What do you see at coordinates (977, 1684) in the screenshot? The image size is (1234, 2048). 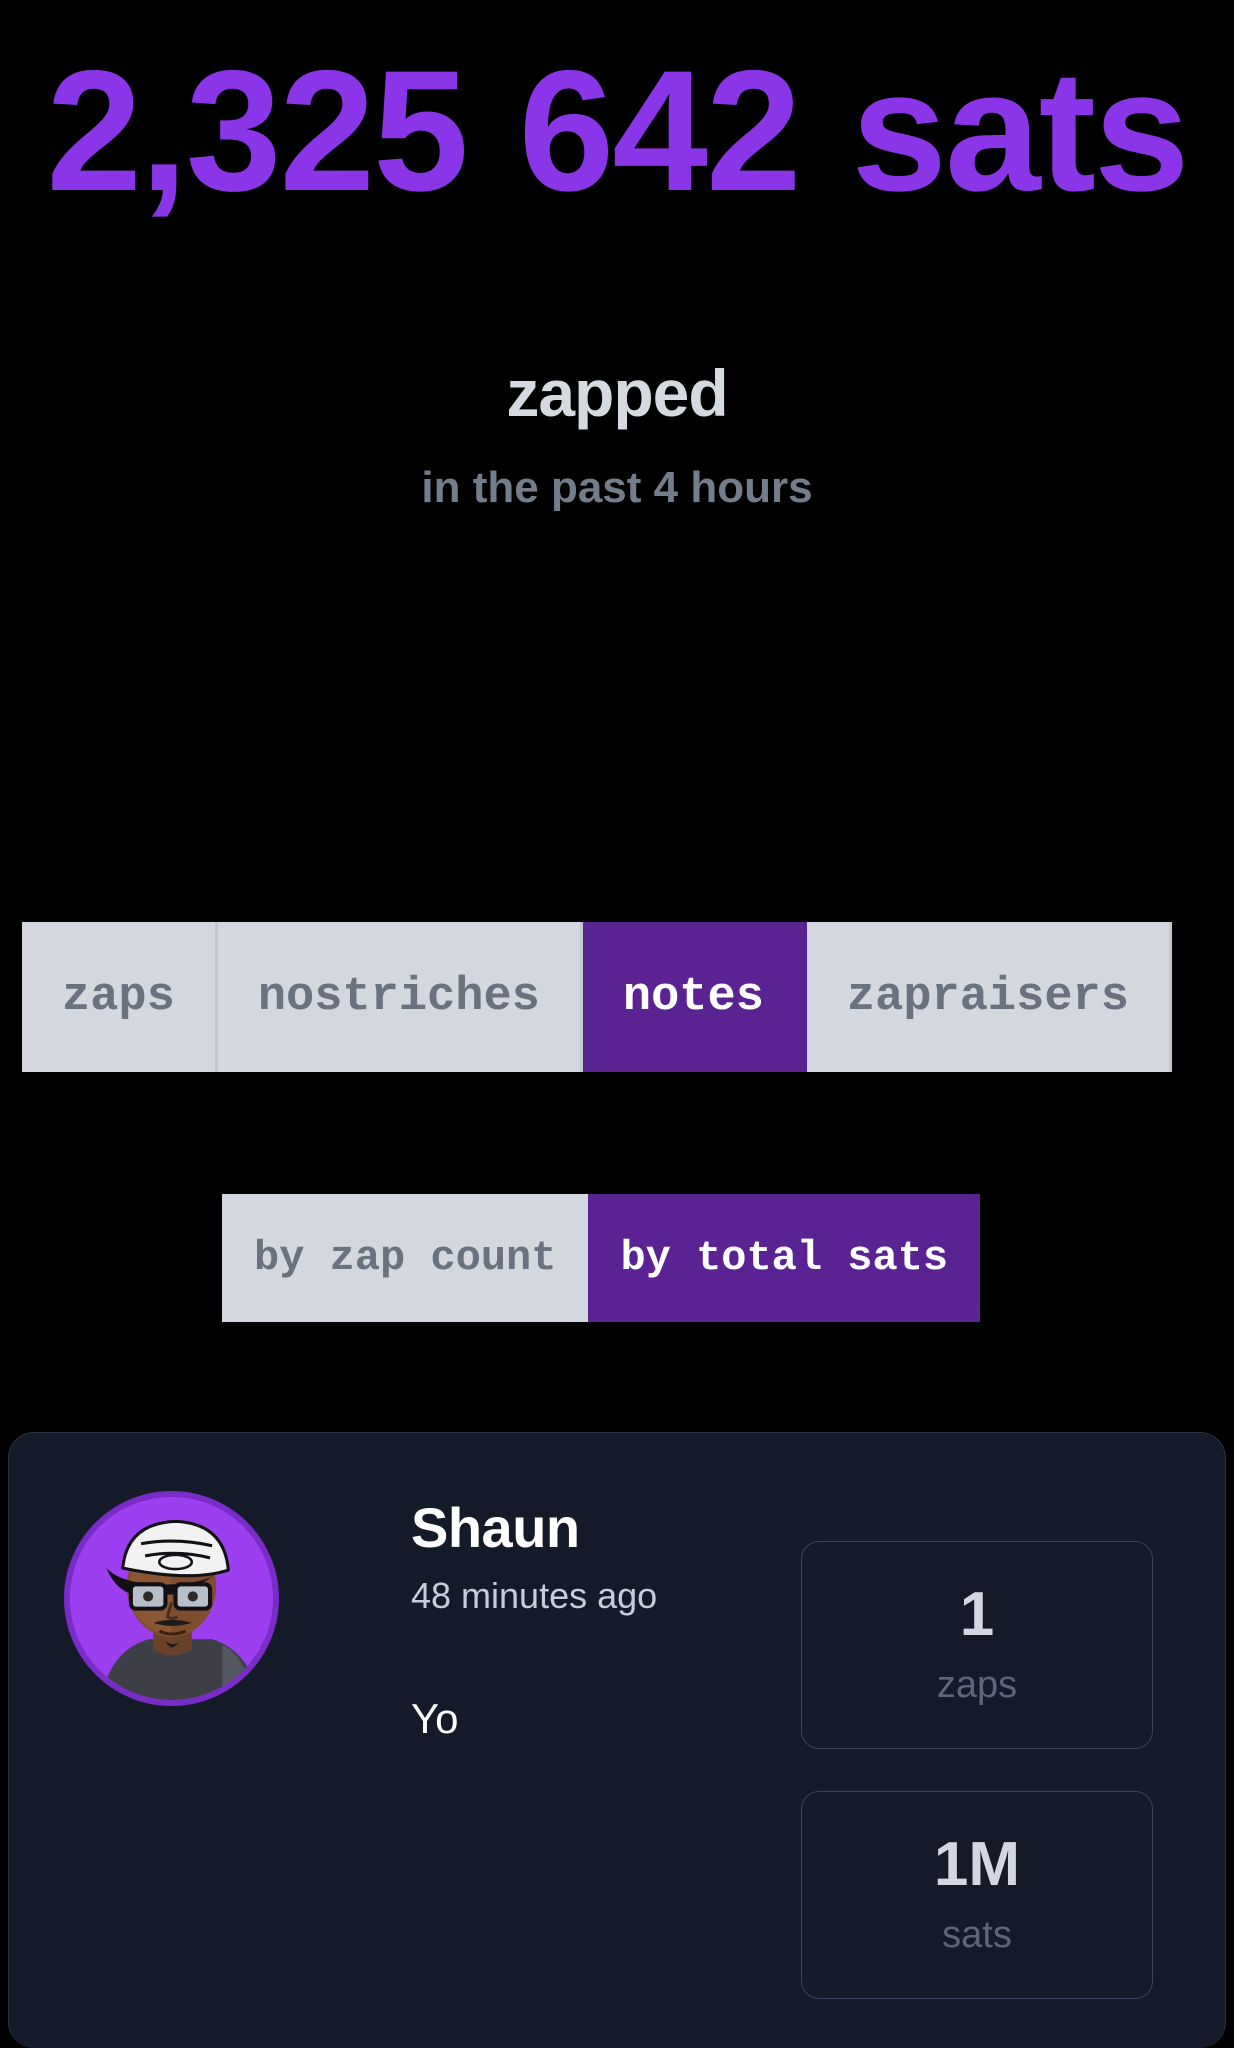 I see `stat-zaps-label: zaps` at bounding box center [977, 1684].